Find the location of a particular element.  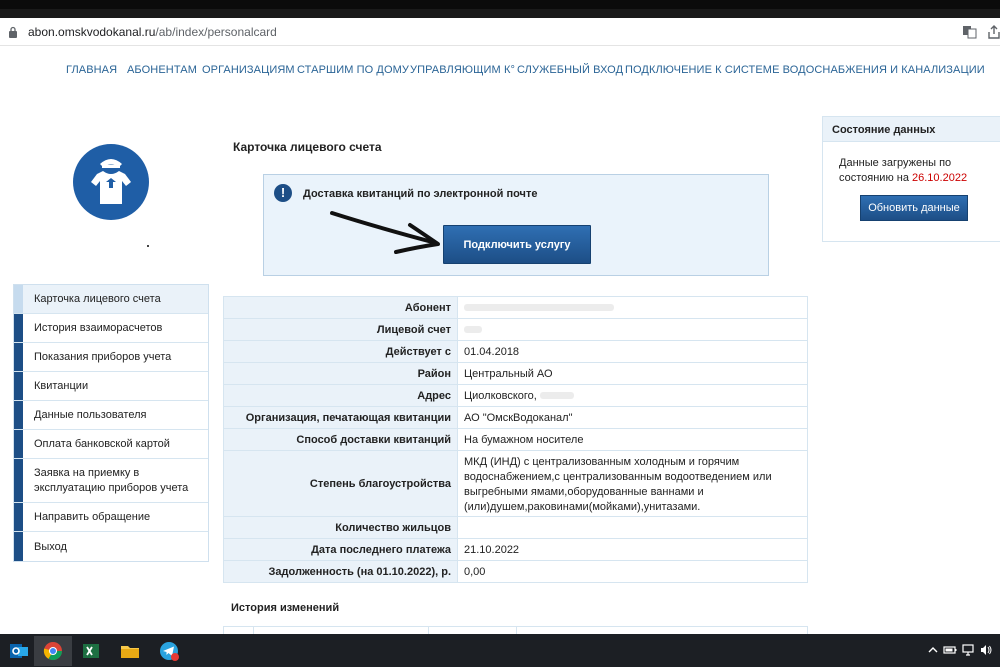

sidebar-item-card-payment: Оплата банковской картой is located at coordinates (111, 444).